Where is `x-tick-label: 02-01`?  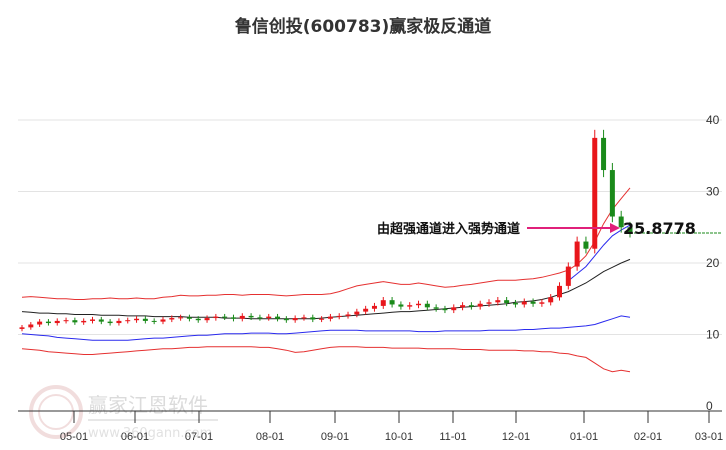 x-tick-label: 02-01 is located at coordinates (648, 437).